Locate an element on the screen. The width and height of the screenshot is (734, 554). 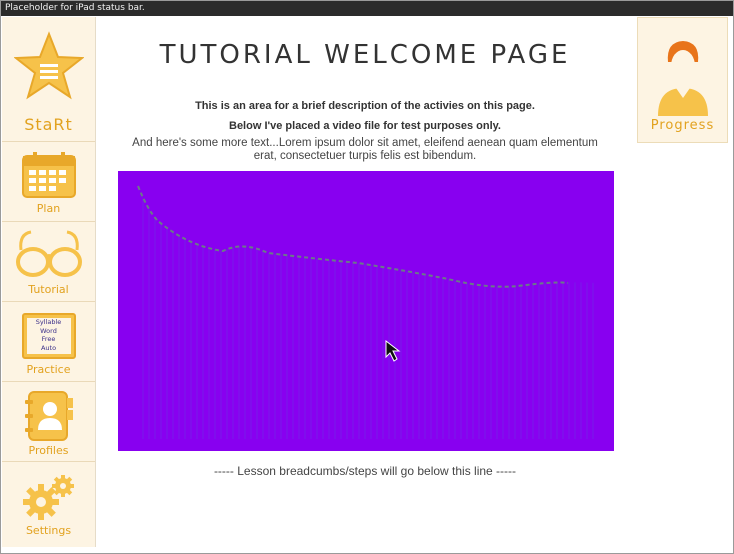
sidebar-item-label: Practice is located at coordinates (48, 369).